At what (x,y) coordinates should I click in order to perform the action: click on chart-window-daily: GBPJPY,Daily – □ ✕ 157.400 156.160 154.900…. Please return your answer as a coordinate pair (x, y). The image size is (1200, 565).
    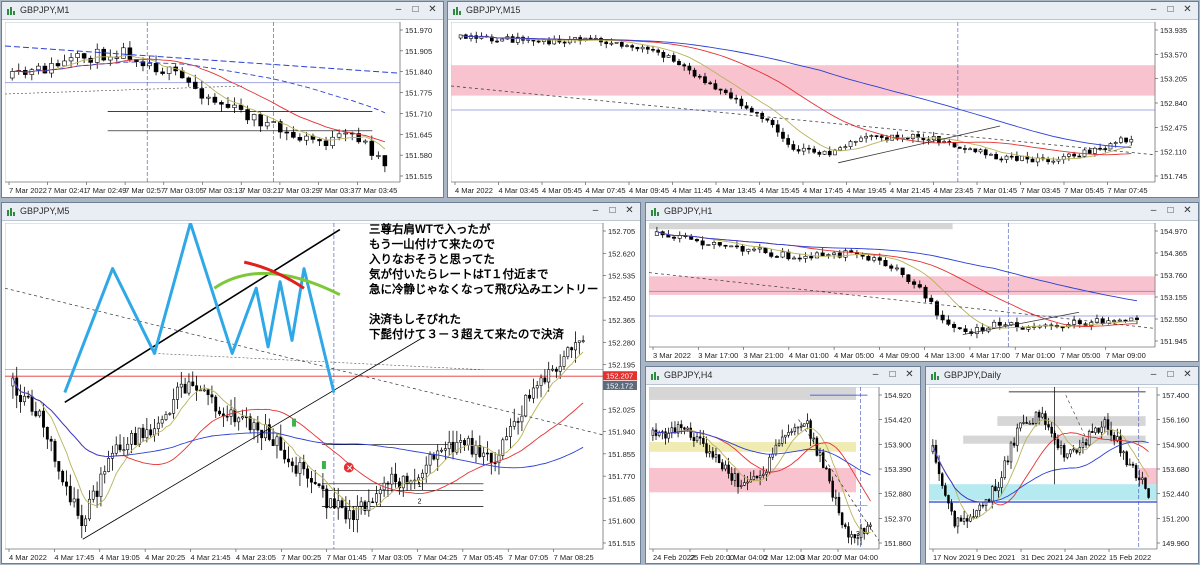
    Looking at the image, I should click on (1062, 465).